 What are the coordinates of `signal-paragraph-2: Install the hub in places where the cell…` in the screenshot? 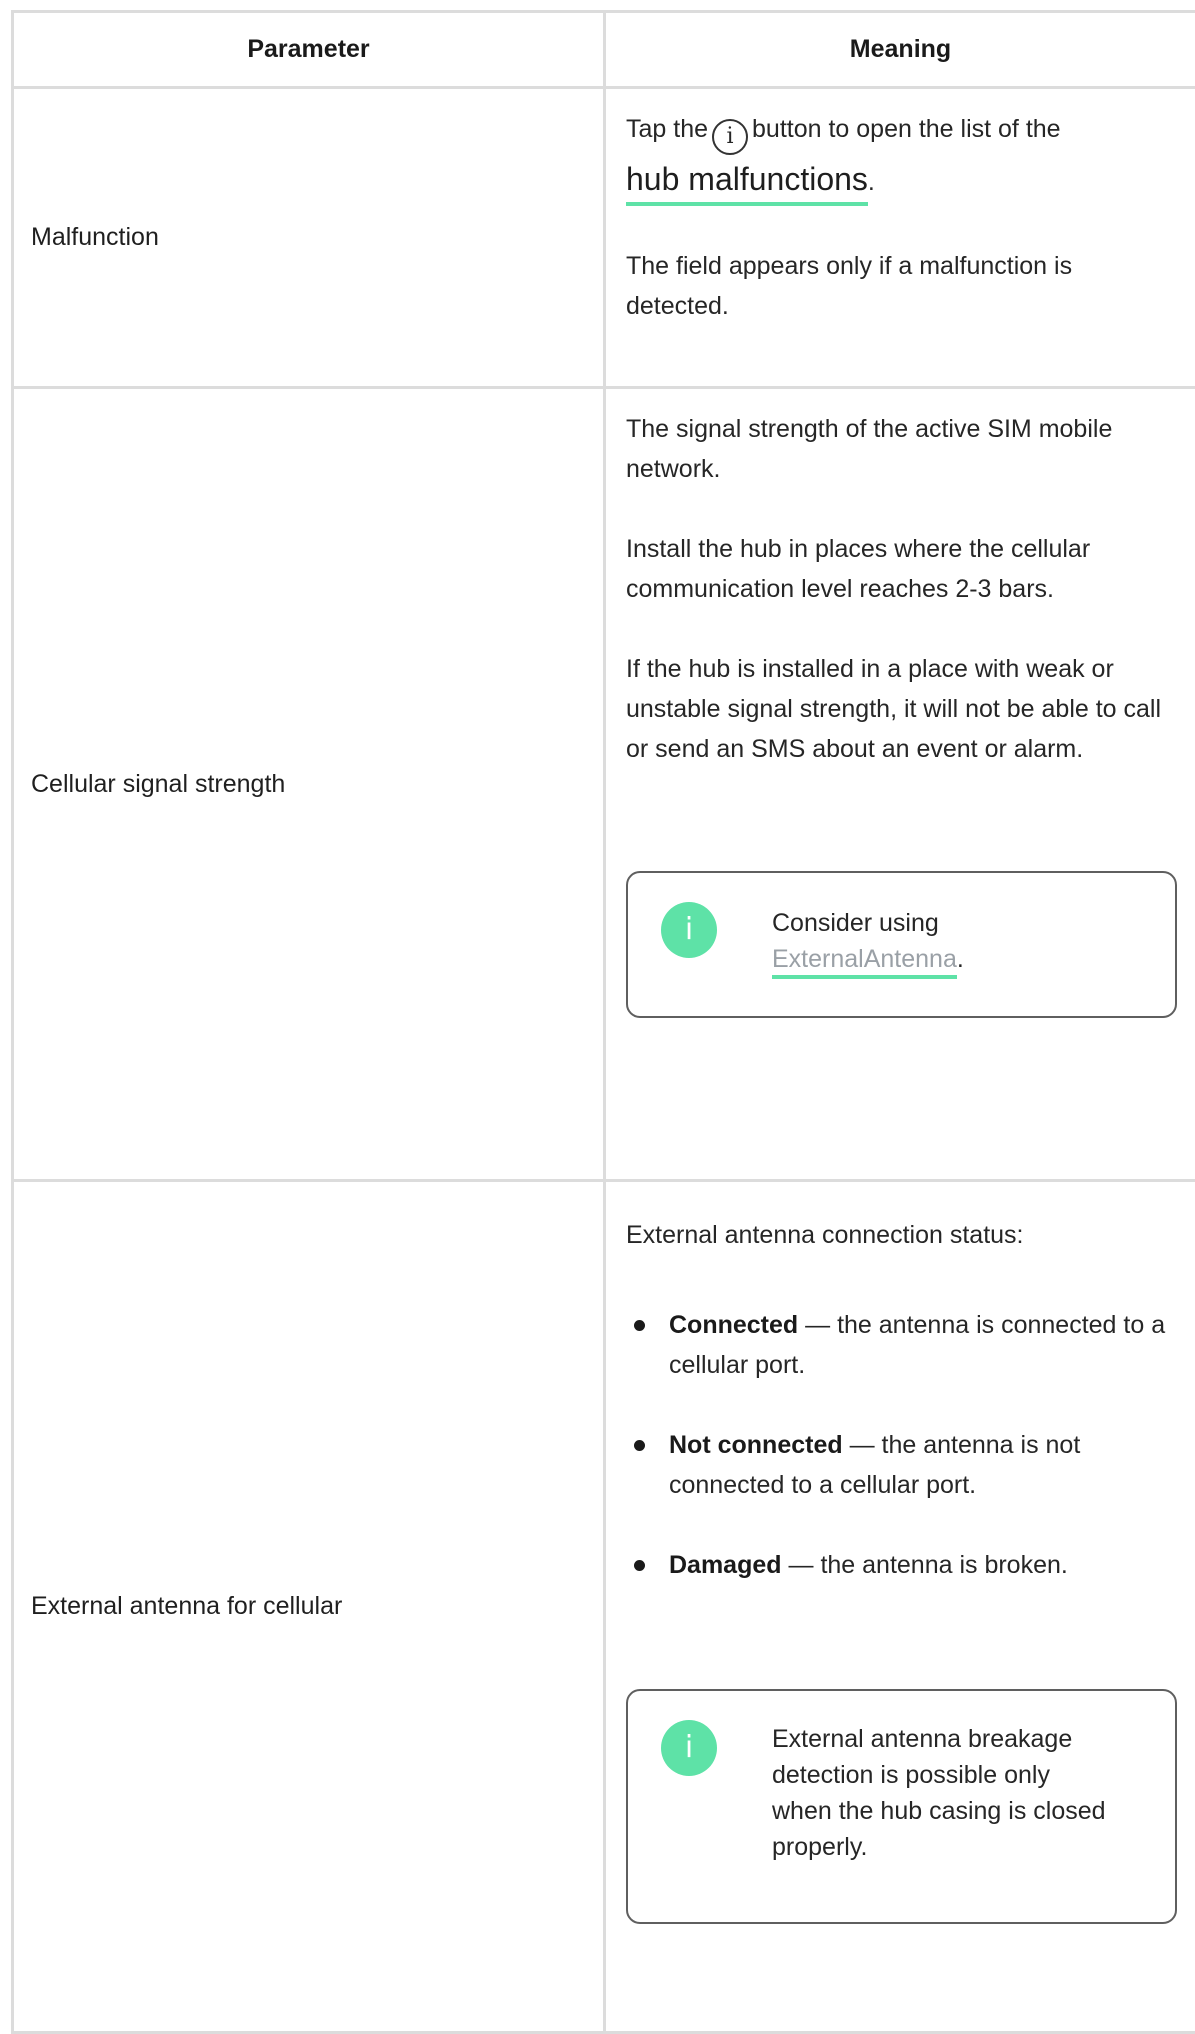 It's located at (900, 569).